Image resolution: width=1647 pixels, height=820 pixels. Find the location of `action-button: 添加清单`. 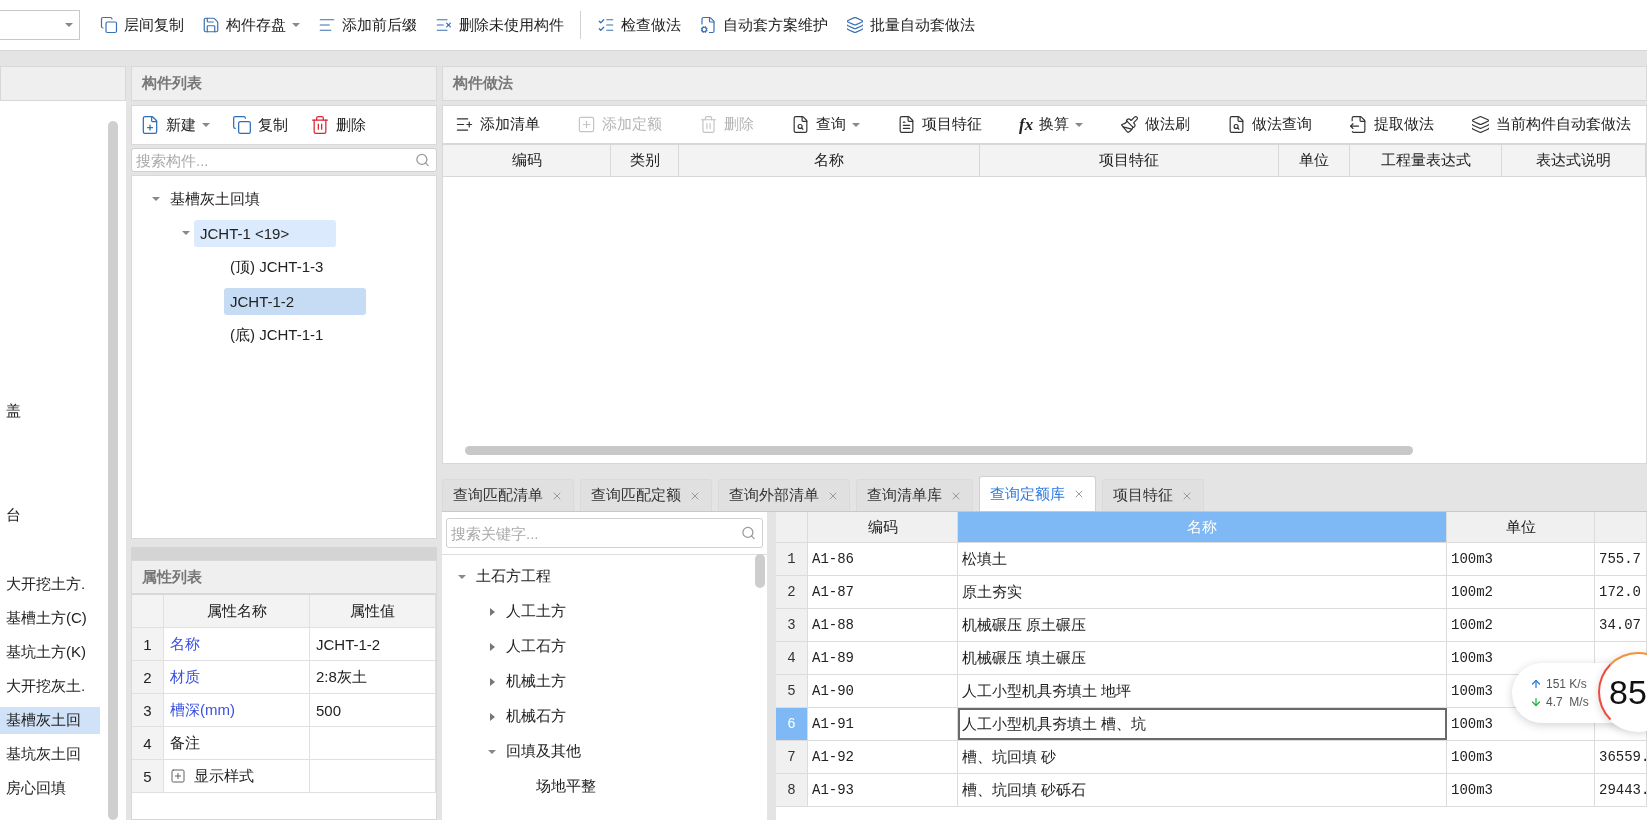

action-button: 添加清单 is located at coordinates (497, 124).